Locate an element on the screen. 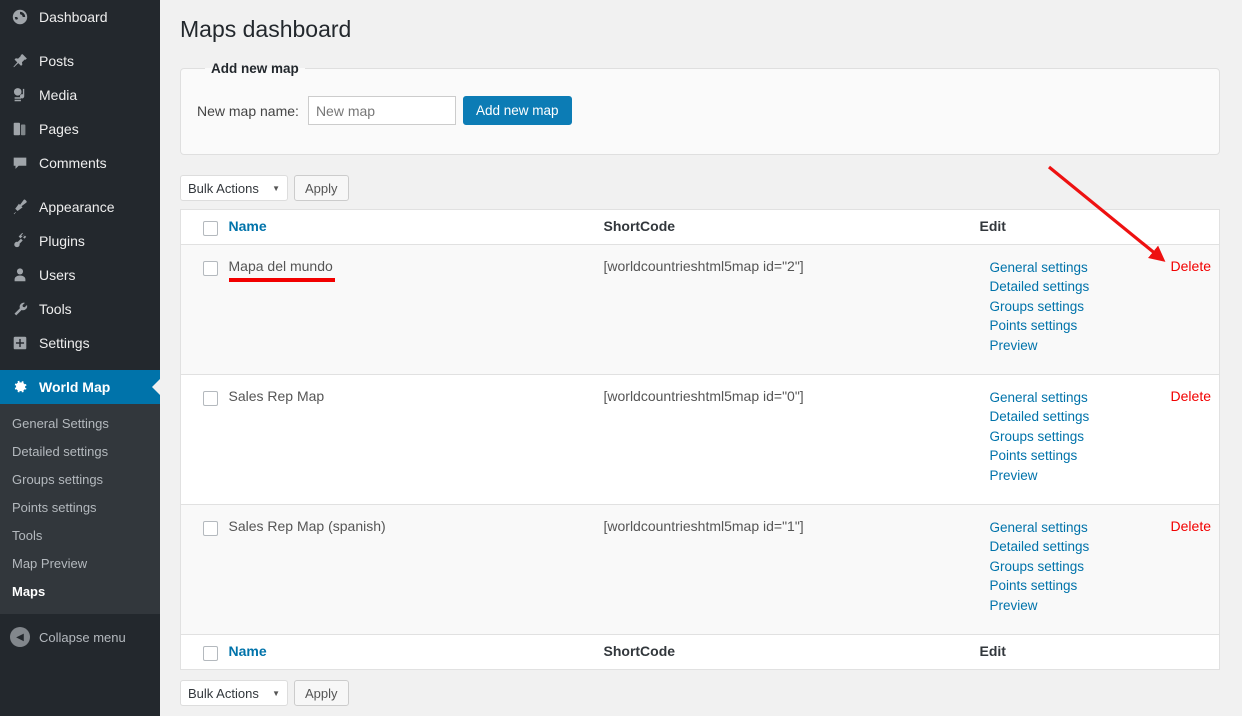 This screenshot has width=1242, height=716. bulk-actions-select-bottom: Bulk Actions ▼ is located at coordinates (234, 693).